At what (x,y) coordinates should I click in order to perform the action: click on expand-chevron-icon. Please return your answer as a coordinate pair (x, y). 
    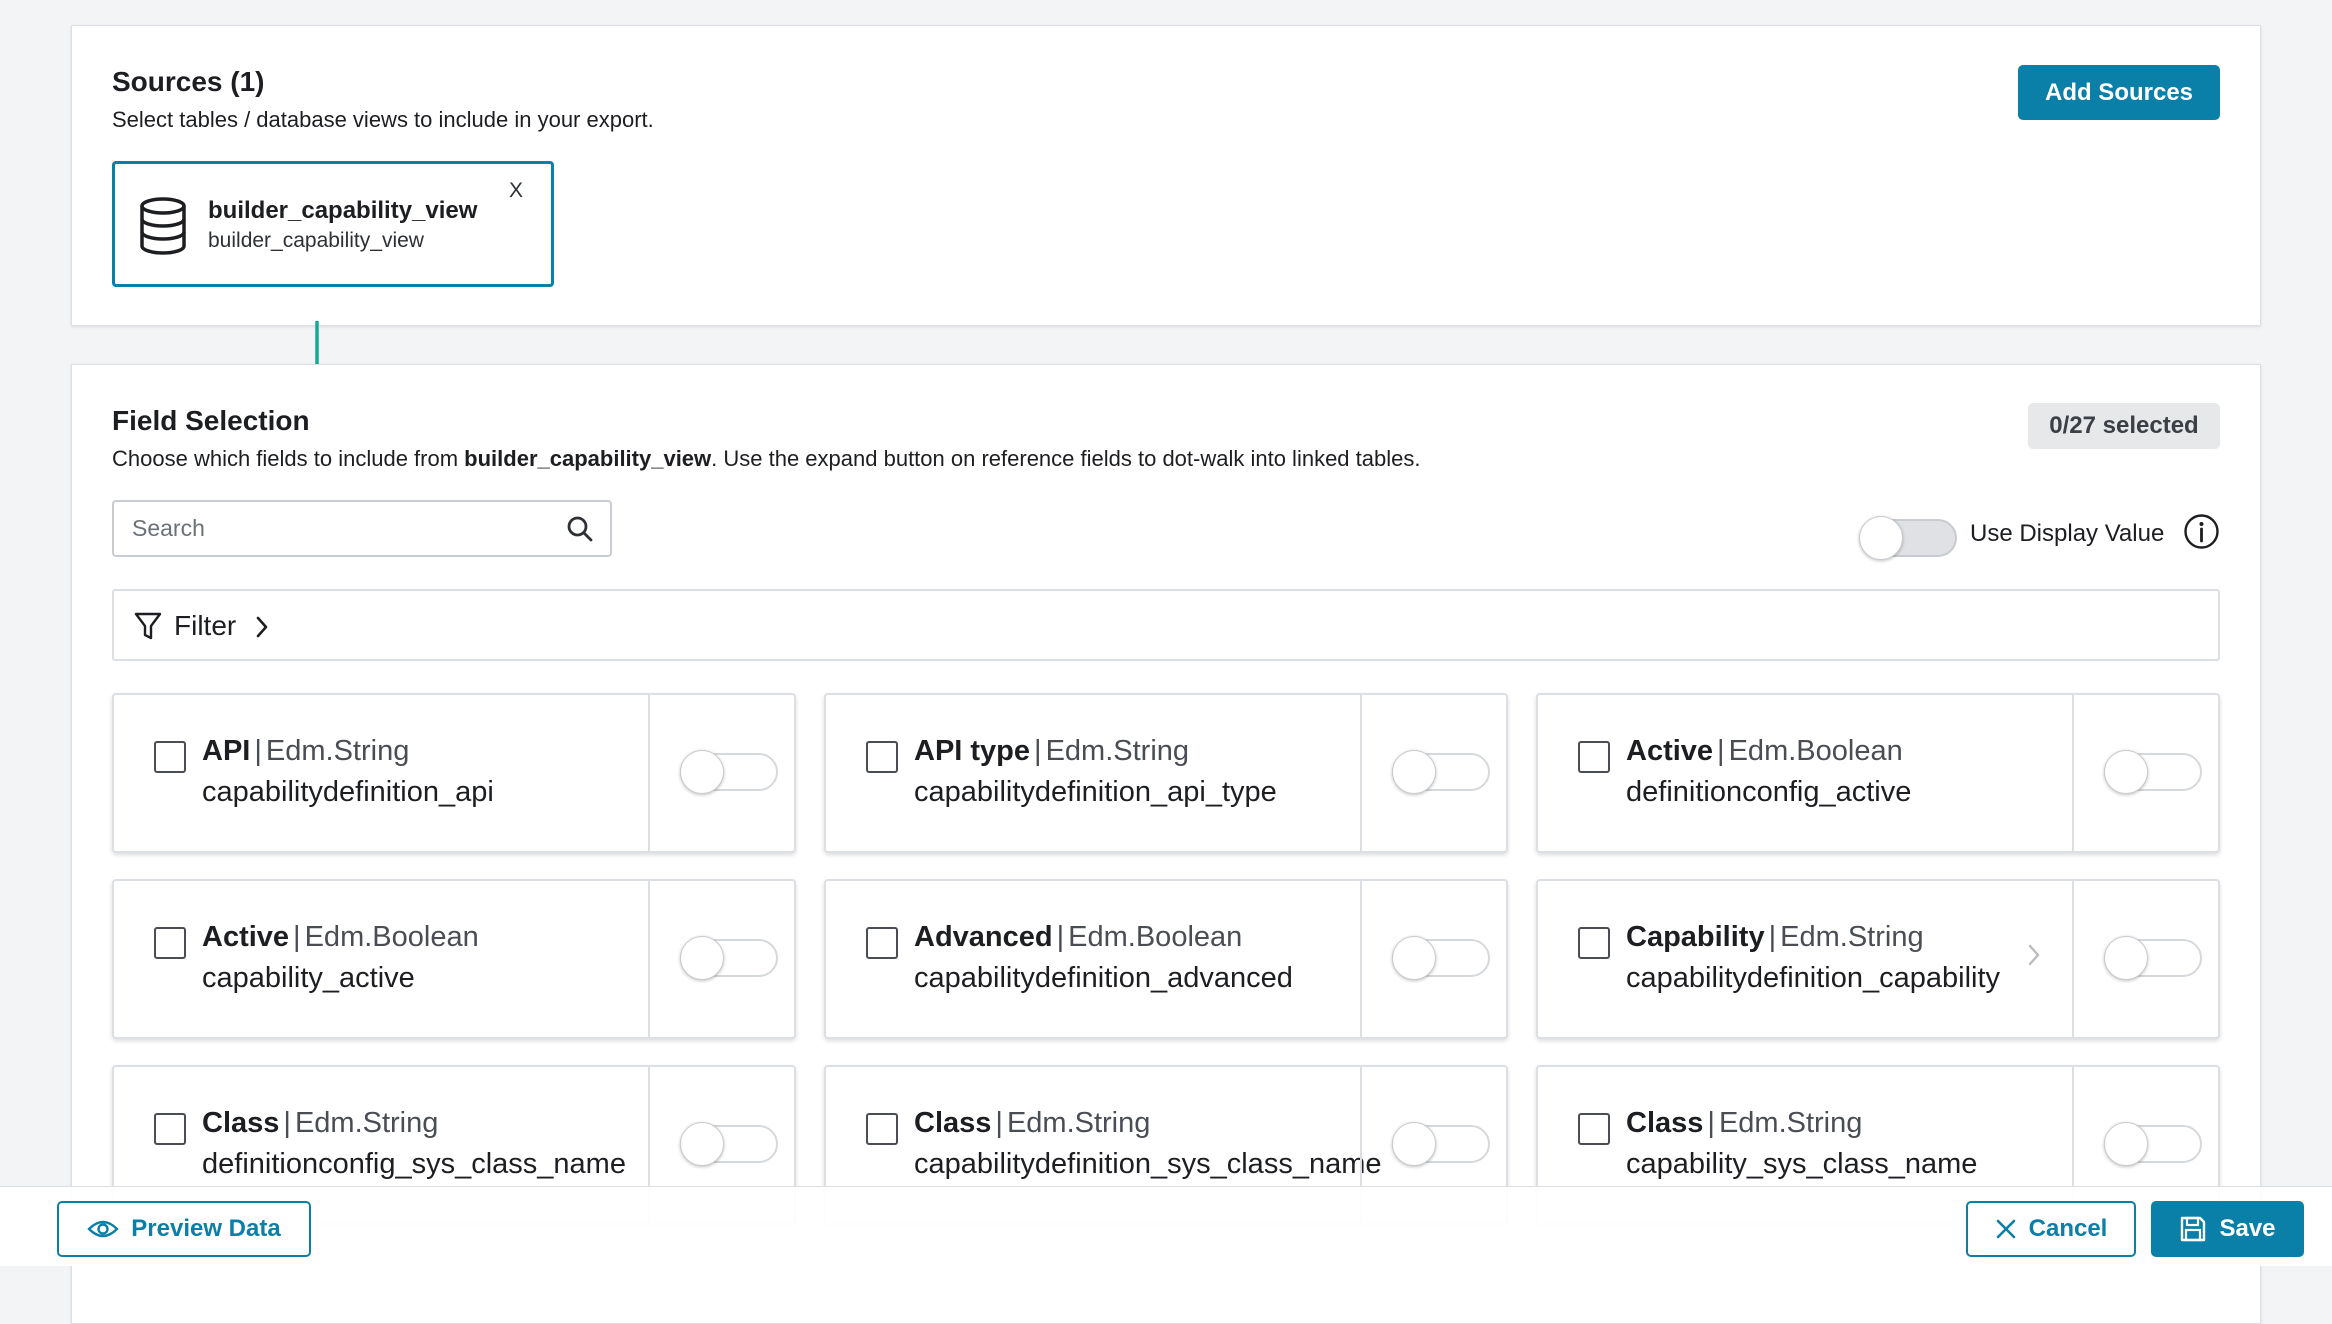
    Looking at the image, I should click on (2034, 955).